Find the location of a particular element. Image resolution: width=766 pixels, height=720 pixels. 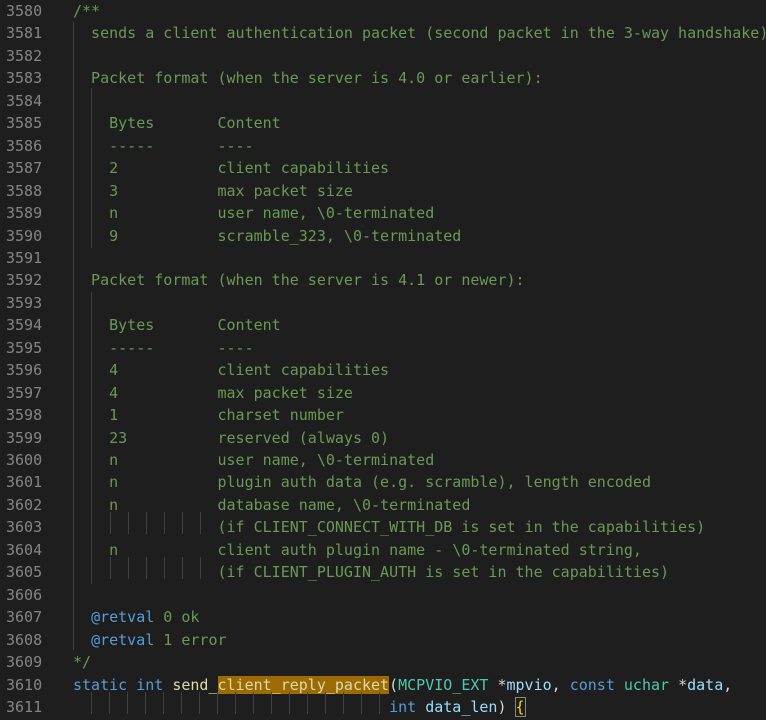

code-line: 3608 @retval 1 error is located at coordinates (383, 640).